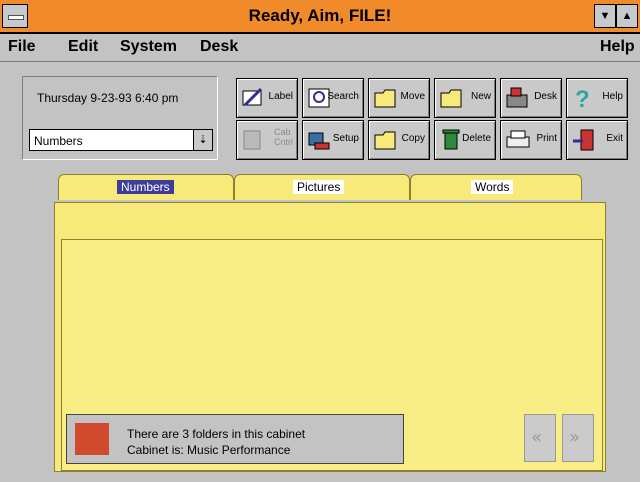 The image size is (640, 482). Describe the element at coordinates (385, 140) in the screenshot. I see `copy-icon` at that location.